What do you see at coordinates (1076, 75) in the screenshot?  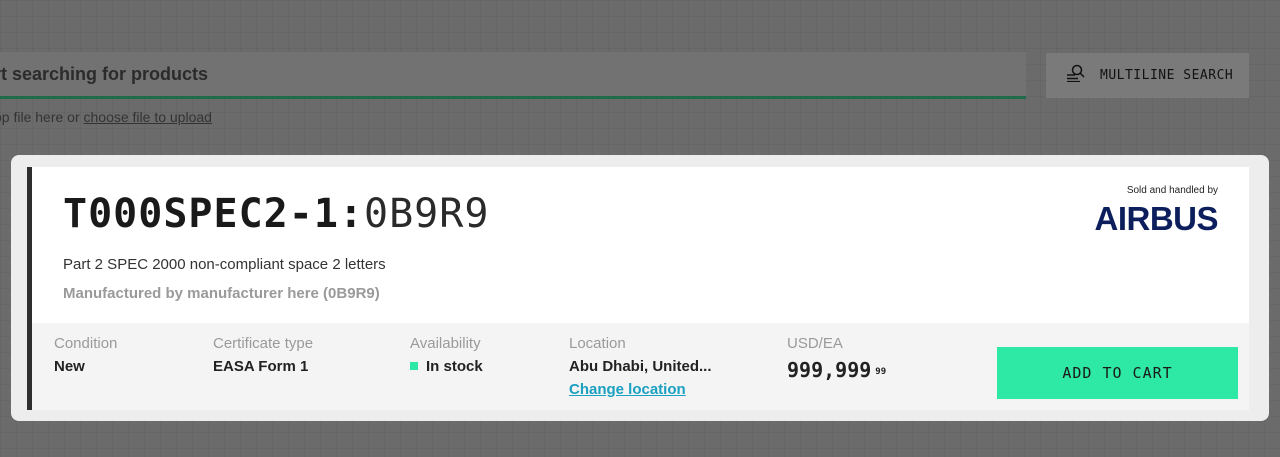 I see `multiline-search-icon` at bounding box center [1076, 75].